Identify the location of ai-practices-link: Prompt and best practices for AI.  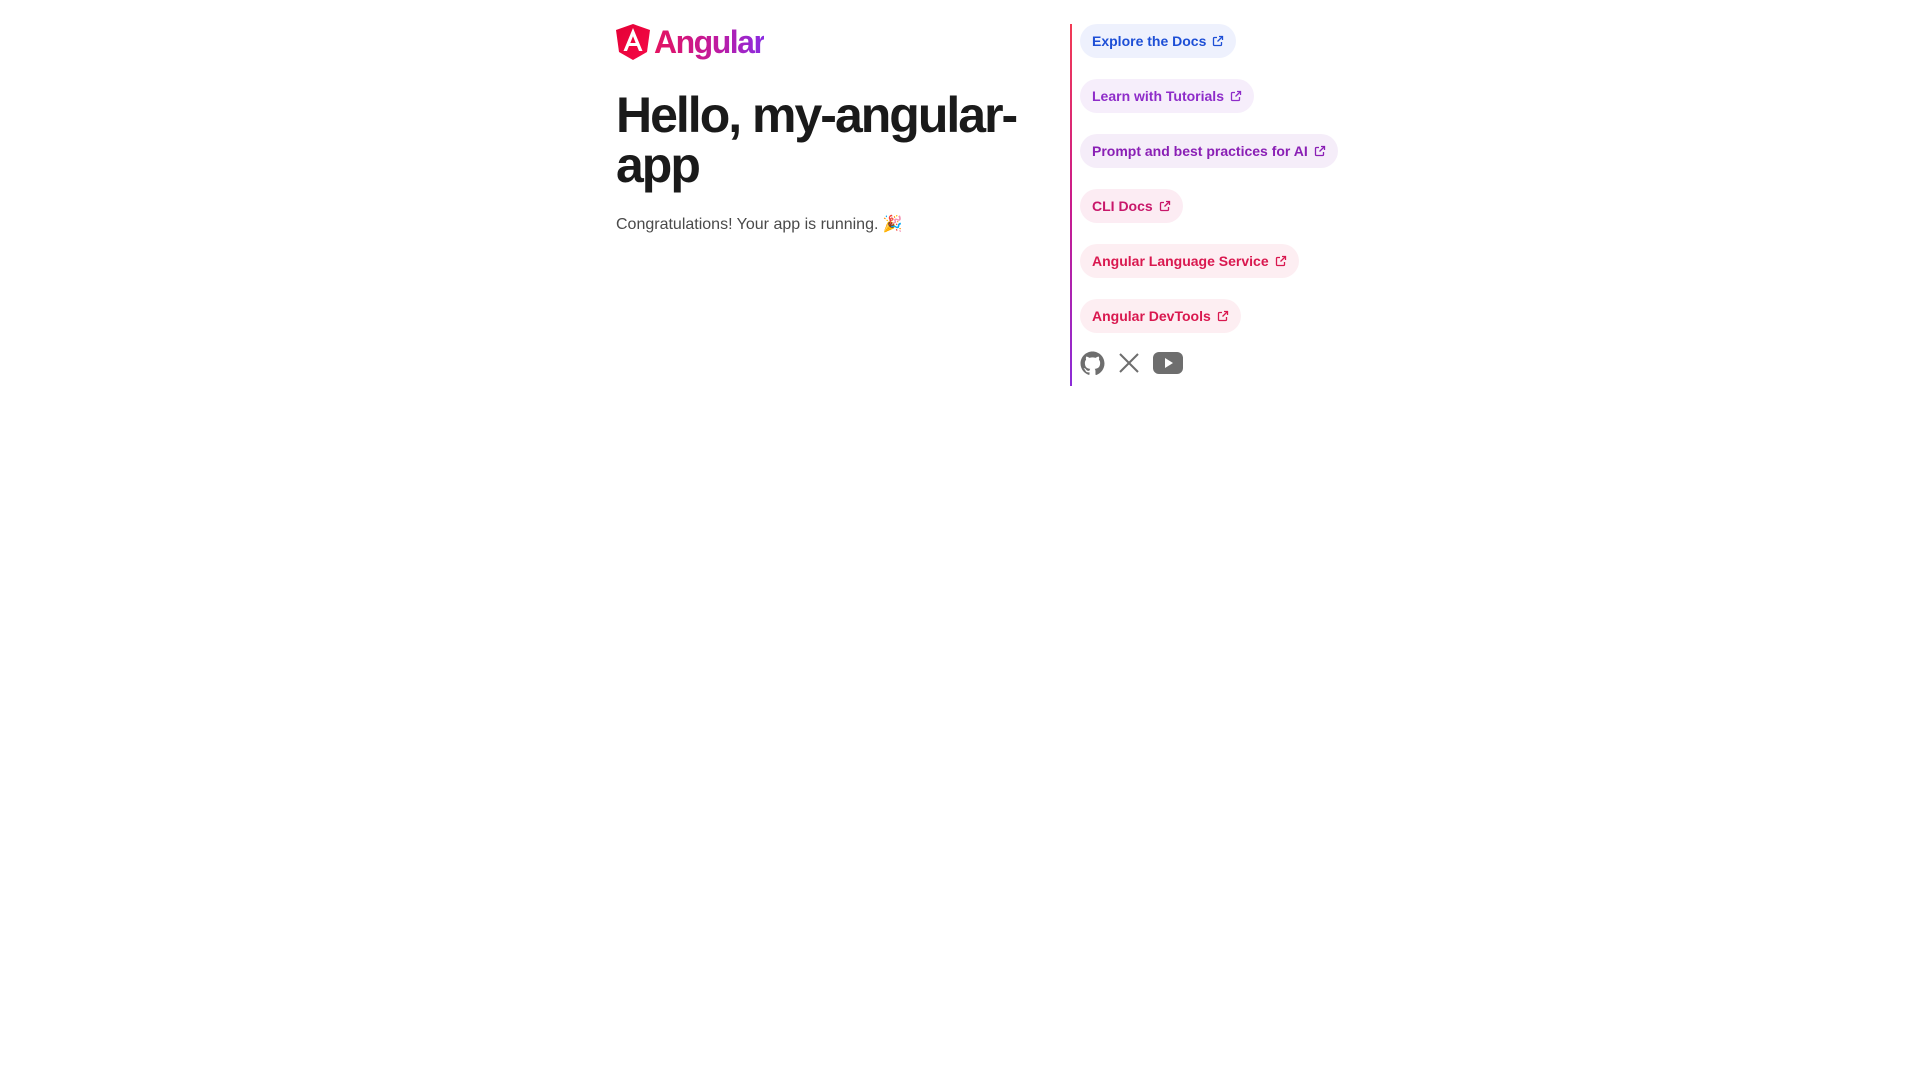
(1209, 151).